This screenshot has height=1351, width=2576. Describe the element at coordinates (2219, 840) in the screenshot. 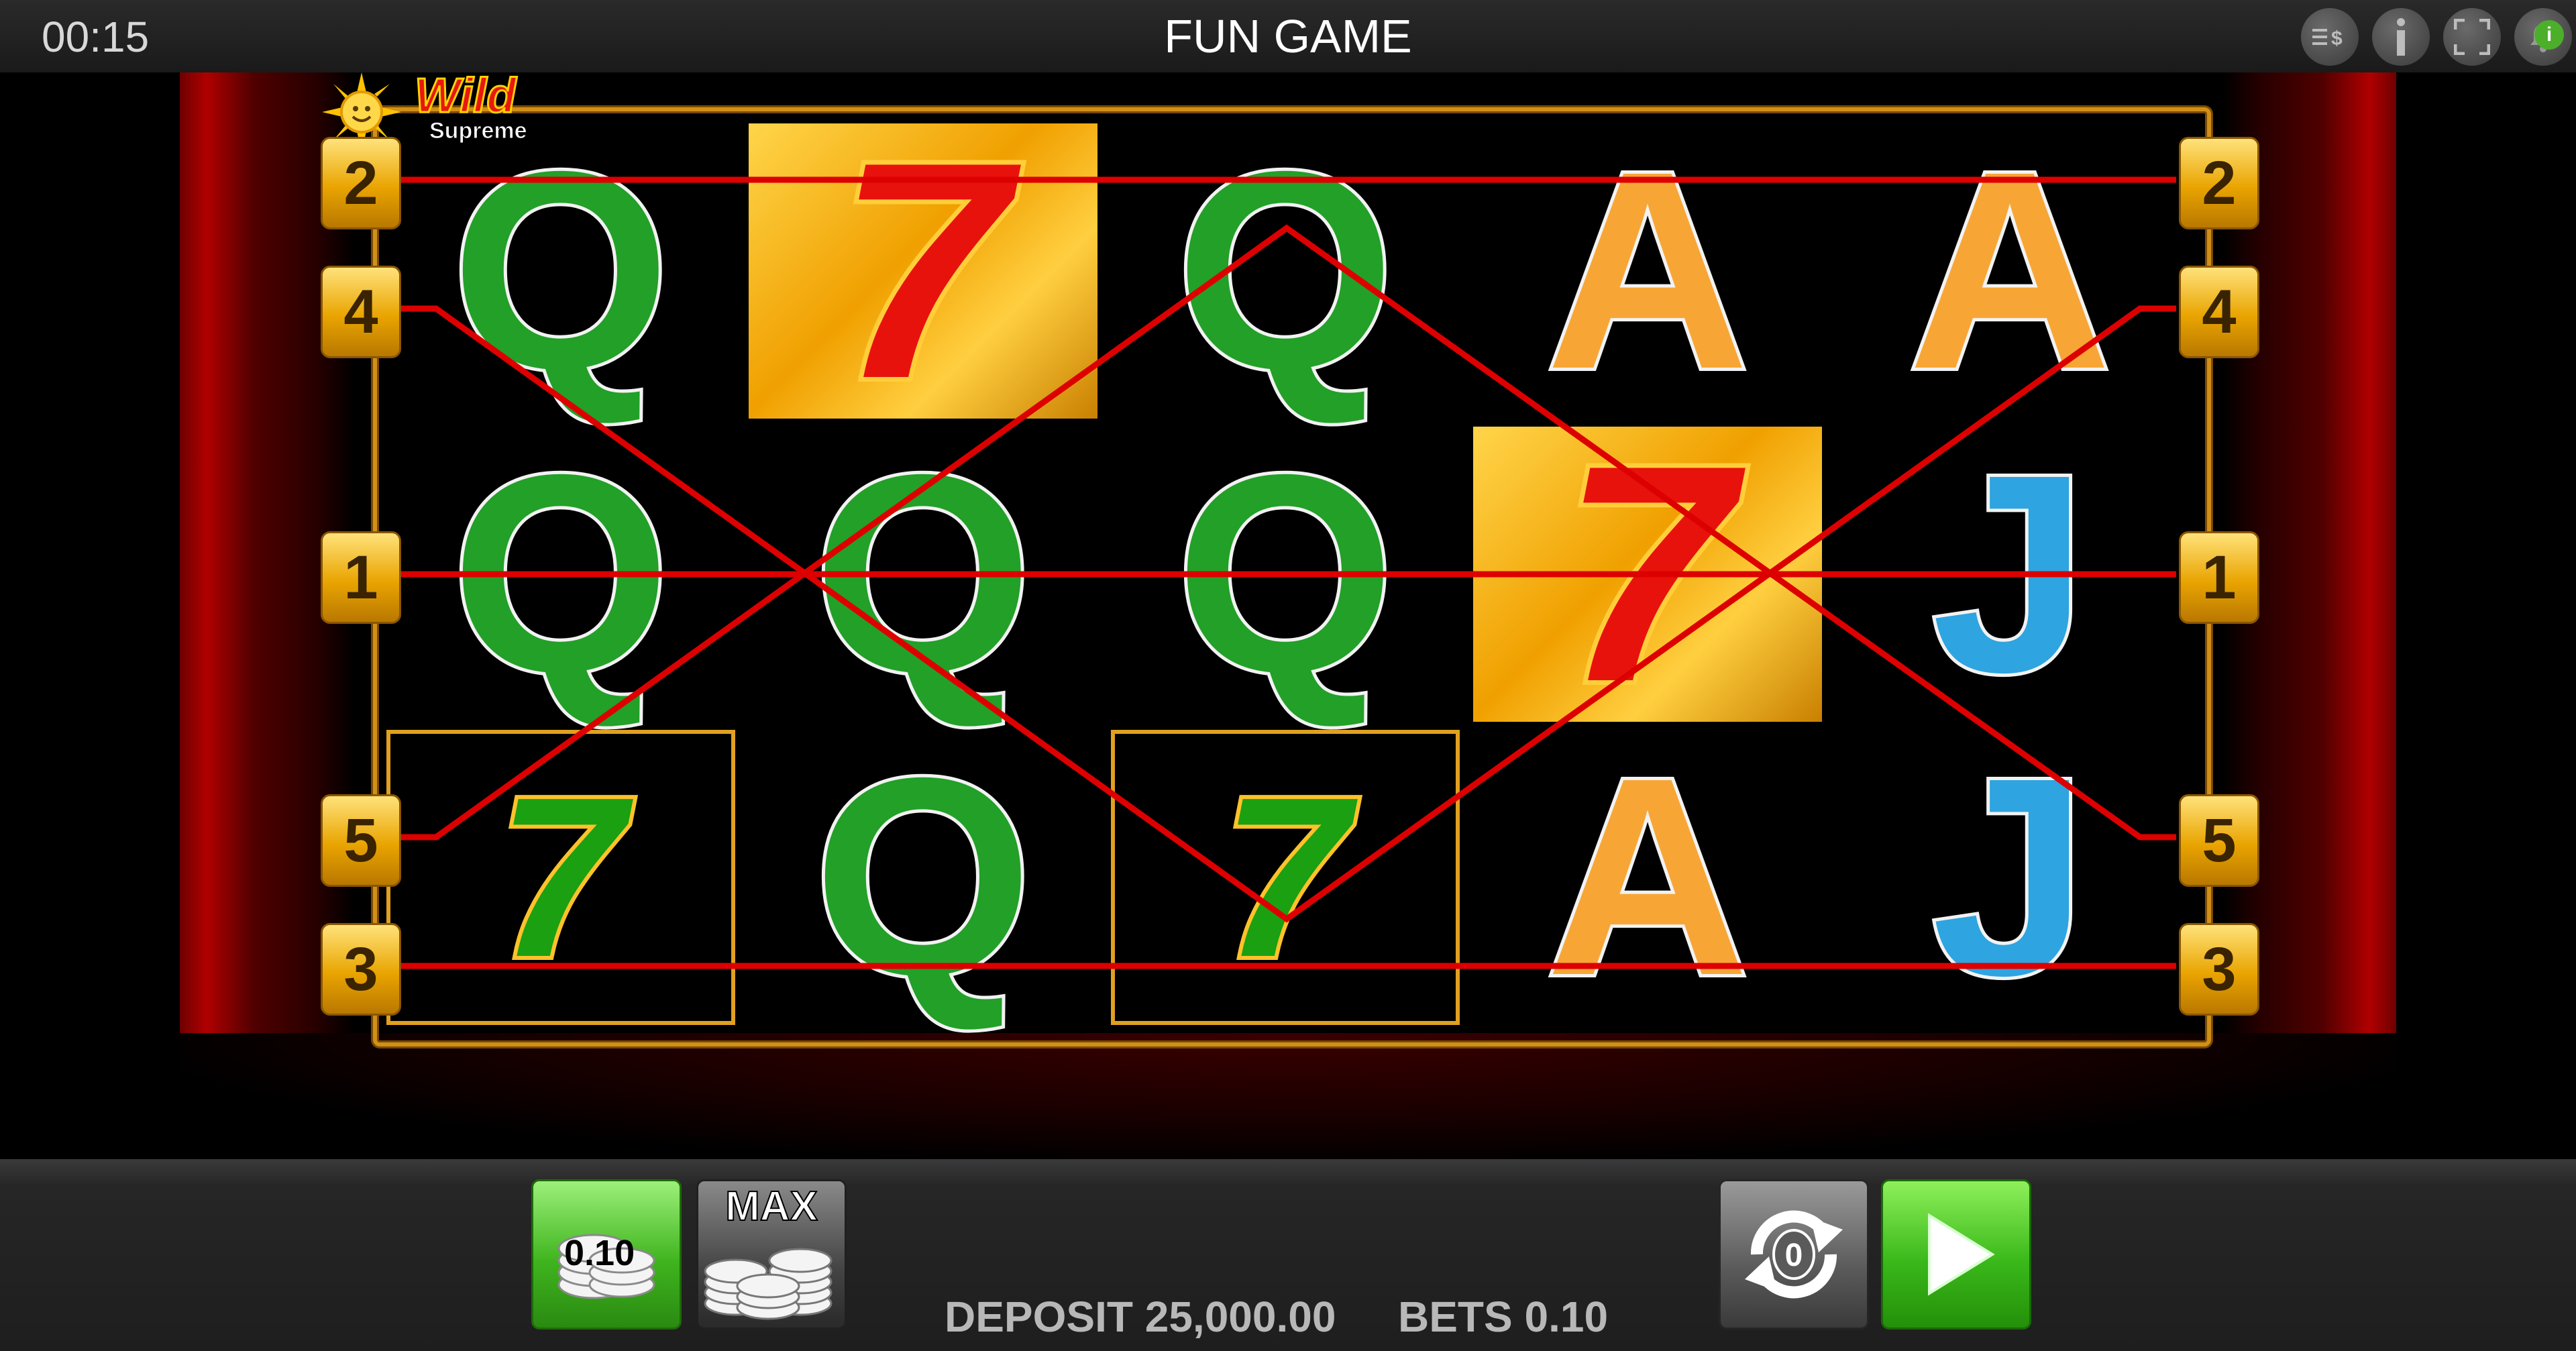

I see `payline-badge-right: 5` at that location.